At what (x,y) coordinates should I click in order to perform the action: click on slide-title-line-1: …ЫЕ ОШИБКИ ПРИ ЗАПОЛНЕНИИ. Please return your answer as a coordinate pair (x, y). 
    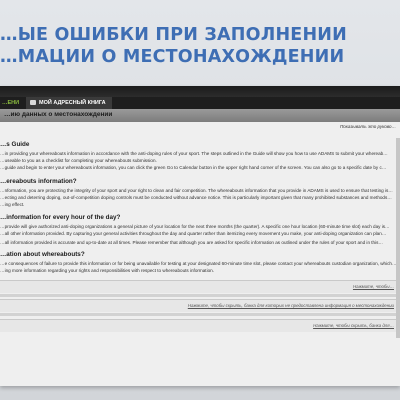
    Looking at the image, I should click on (173, 35).